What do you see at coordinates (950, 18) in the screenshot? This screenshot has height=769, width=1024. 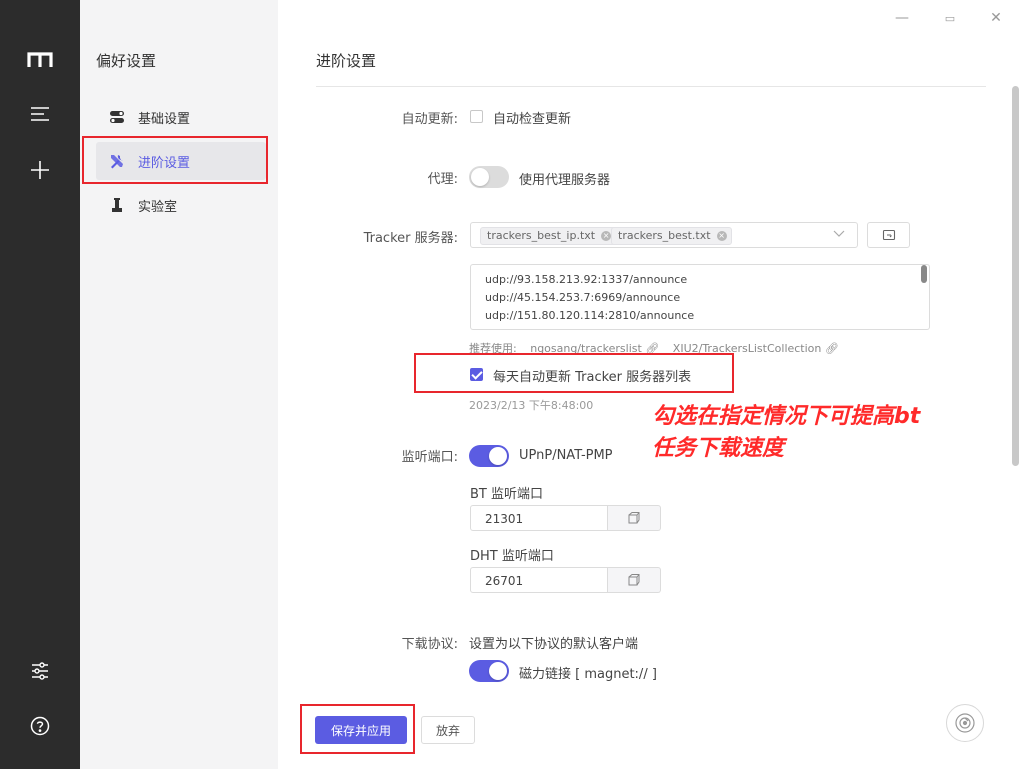 I see `maximize-button: ▭` at bounding box center [950, 18].